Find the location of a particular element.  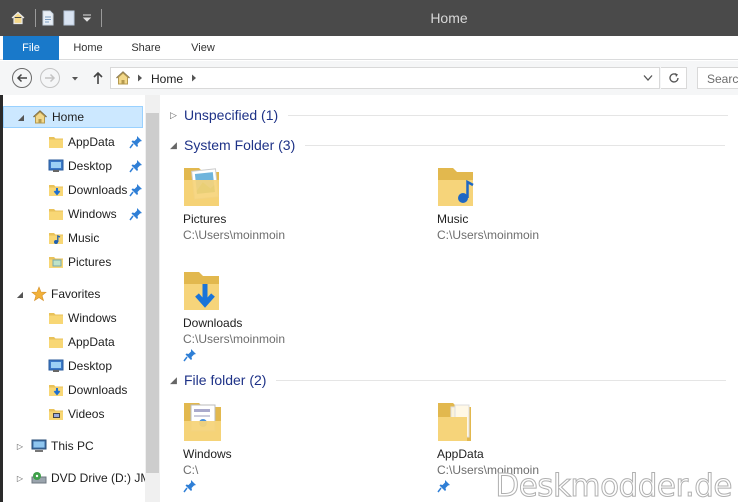

refresh-button is located at coordinates (674, 78).